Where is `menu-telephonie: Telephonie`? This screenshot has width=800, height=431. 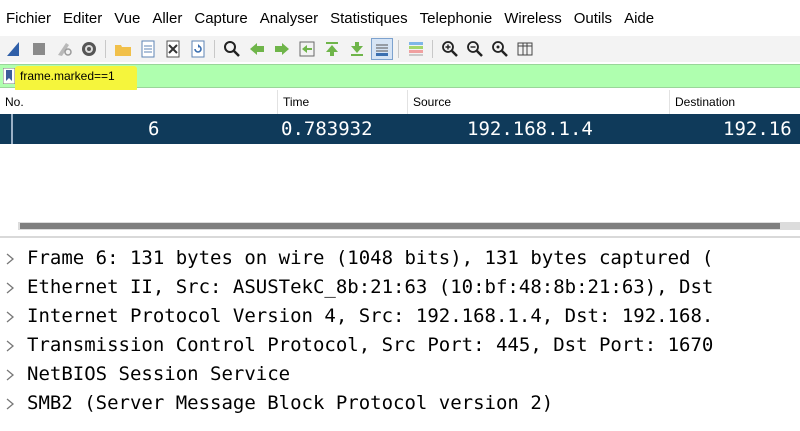 menu-telephonie: Telephonie is located at coordinates (456, 18).